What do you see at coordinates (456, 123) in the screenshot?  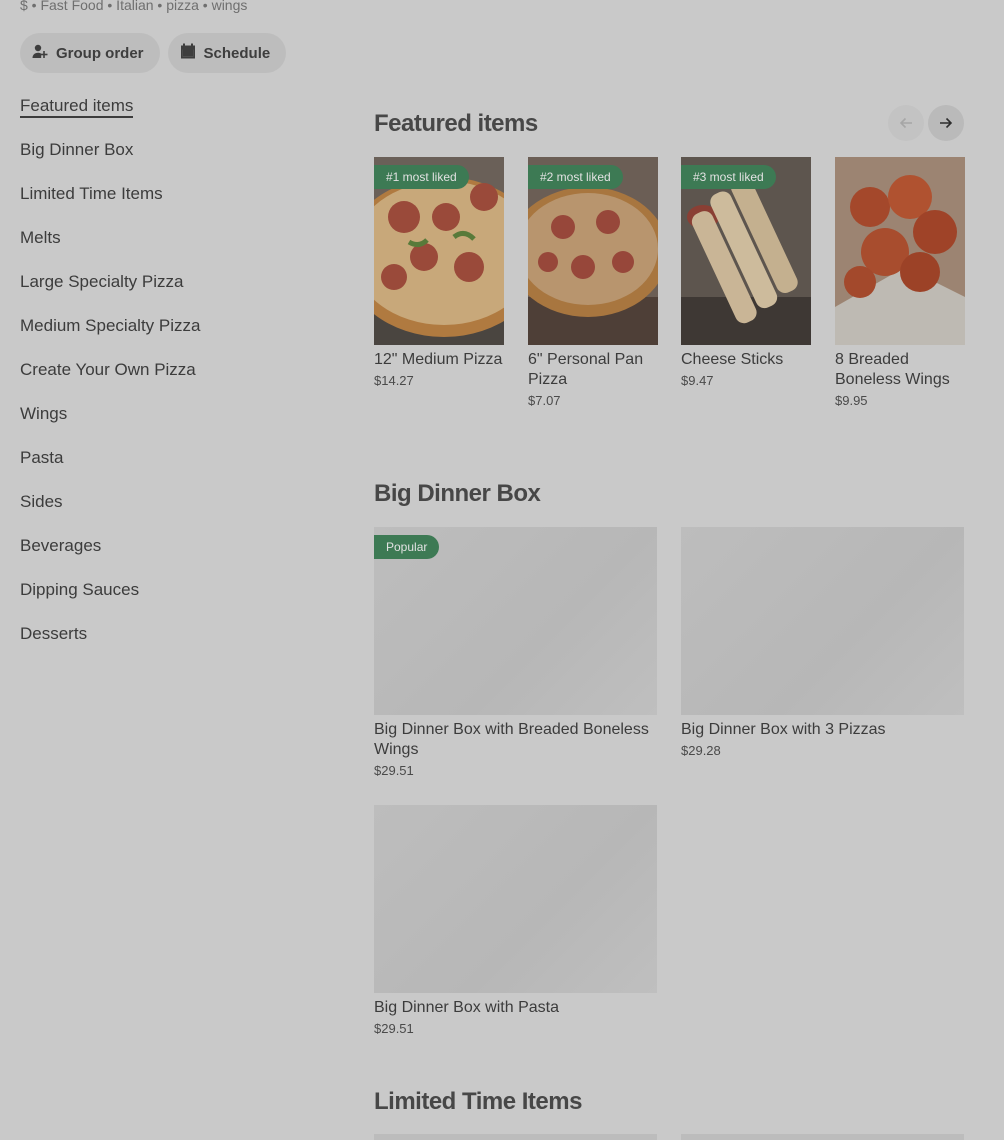 I see `section-title-featured: Featured items` at bounding box center [456, 123].